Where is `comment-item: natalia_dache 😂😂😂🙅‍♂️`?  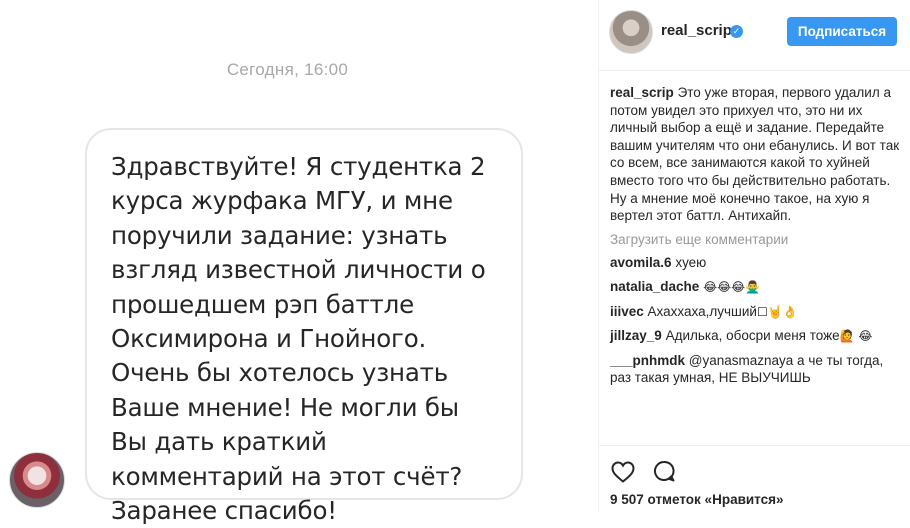
comment-item: natalia_dache 😂😂😂🙅‍♂️ is located at coordinates (758, 287).